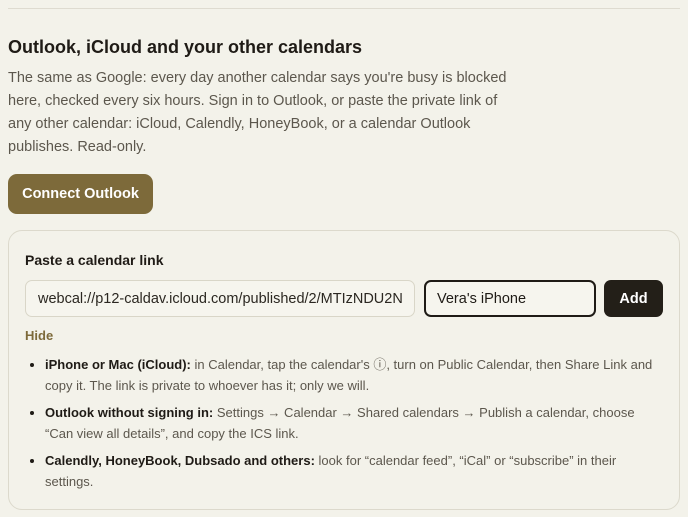 The height and width of the screenshot is (517, 688). I want to click on add-calendar-button: Add, so click(633, 298).